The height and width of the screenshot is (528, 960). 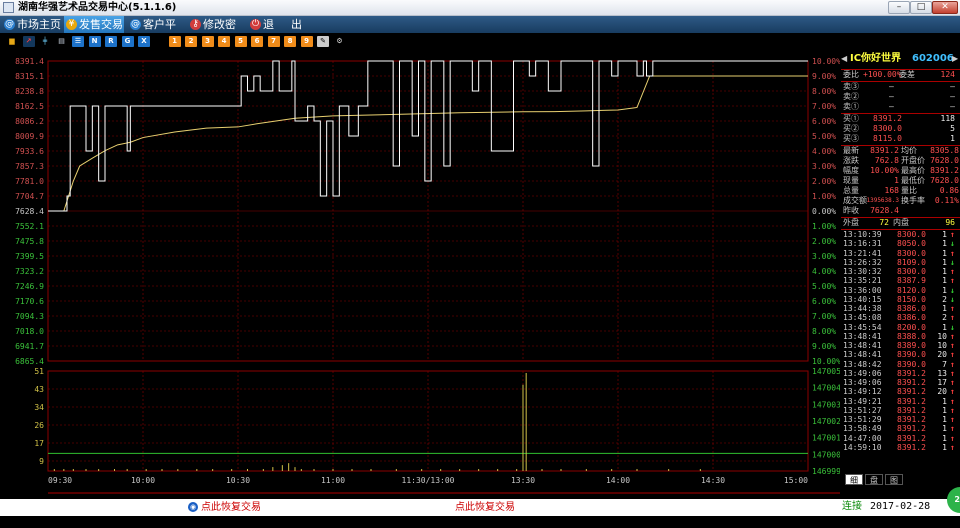 What do you see at coordinates (29, 346) in the screenshot?
I see `price-tick-label: 6941.7` at bounding box center [29, 346].